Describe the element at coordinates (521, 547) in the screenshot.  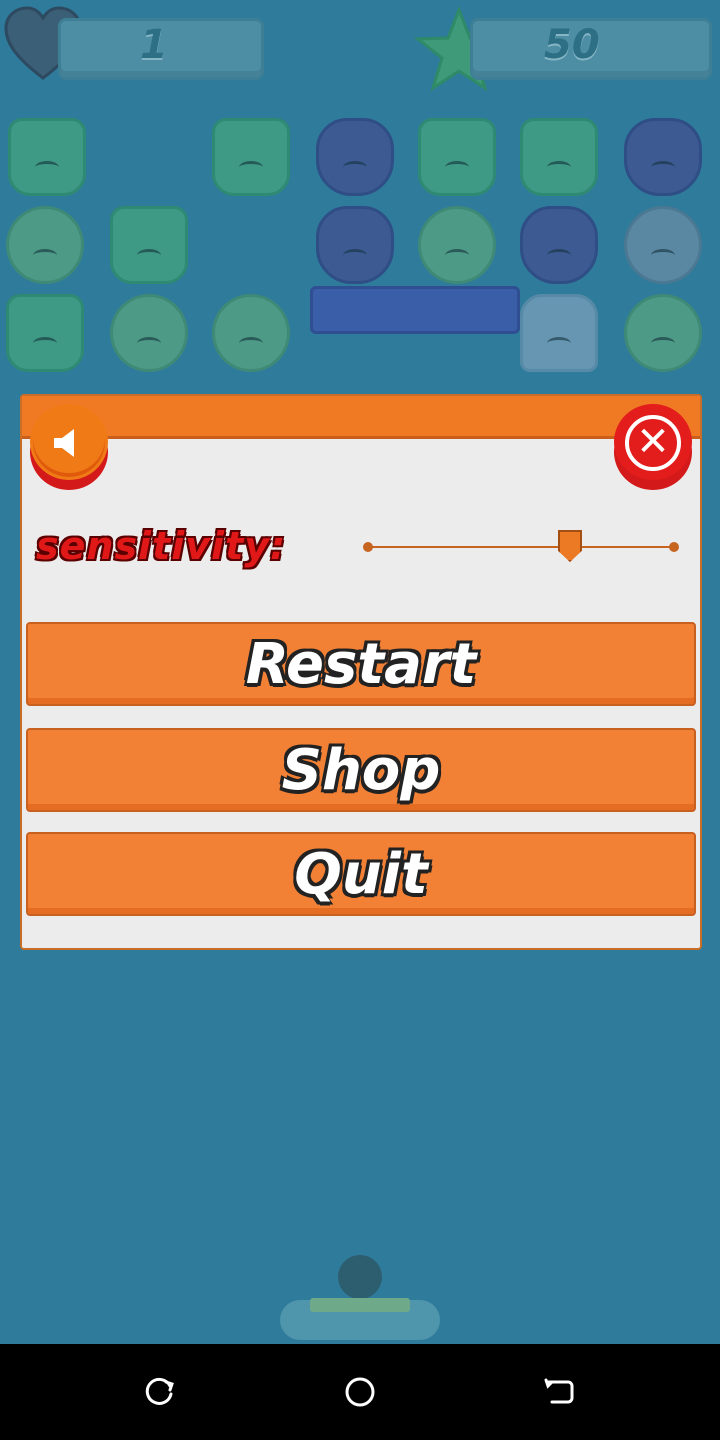
I see `sensitivity-slider-track` at that location.